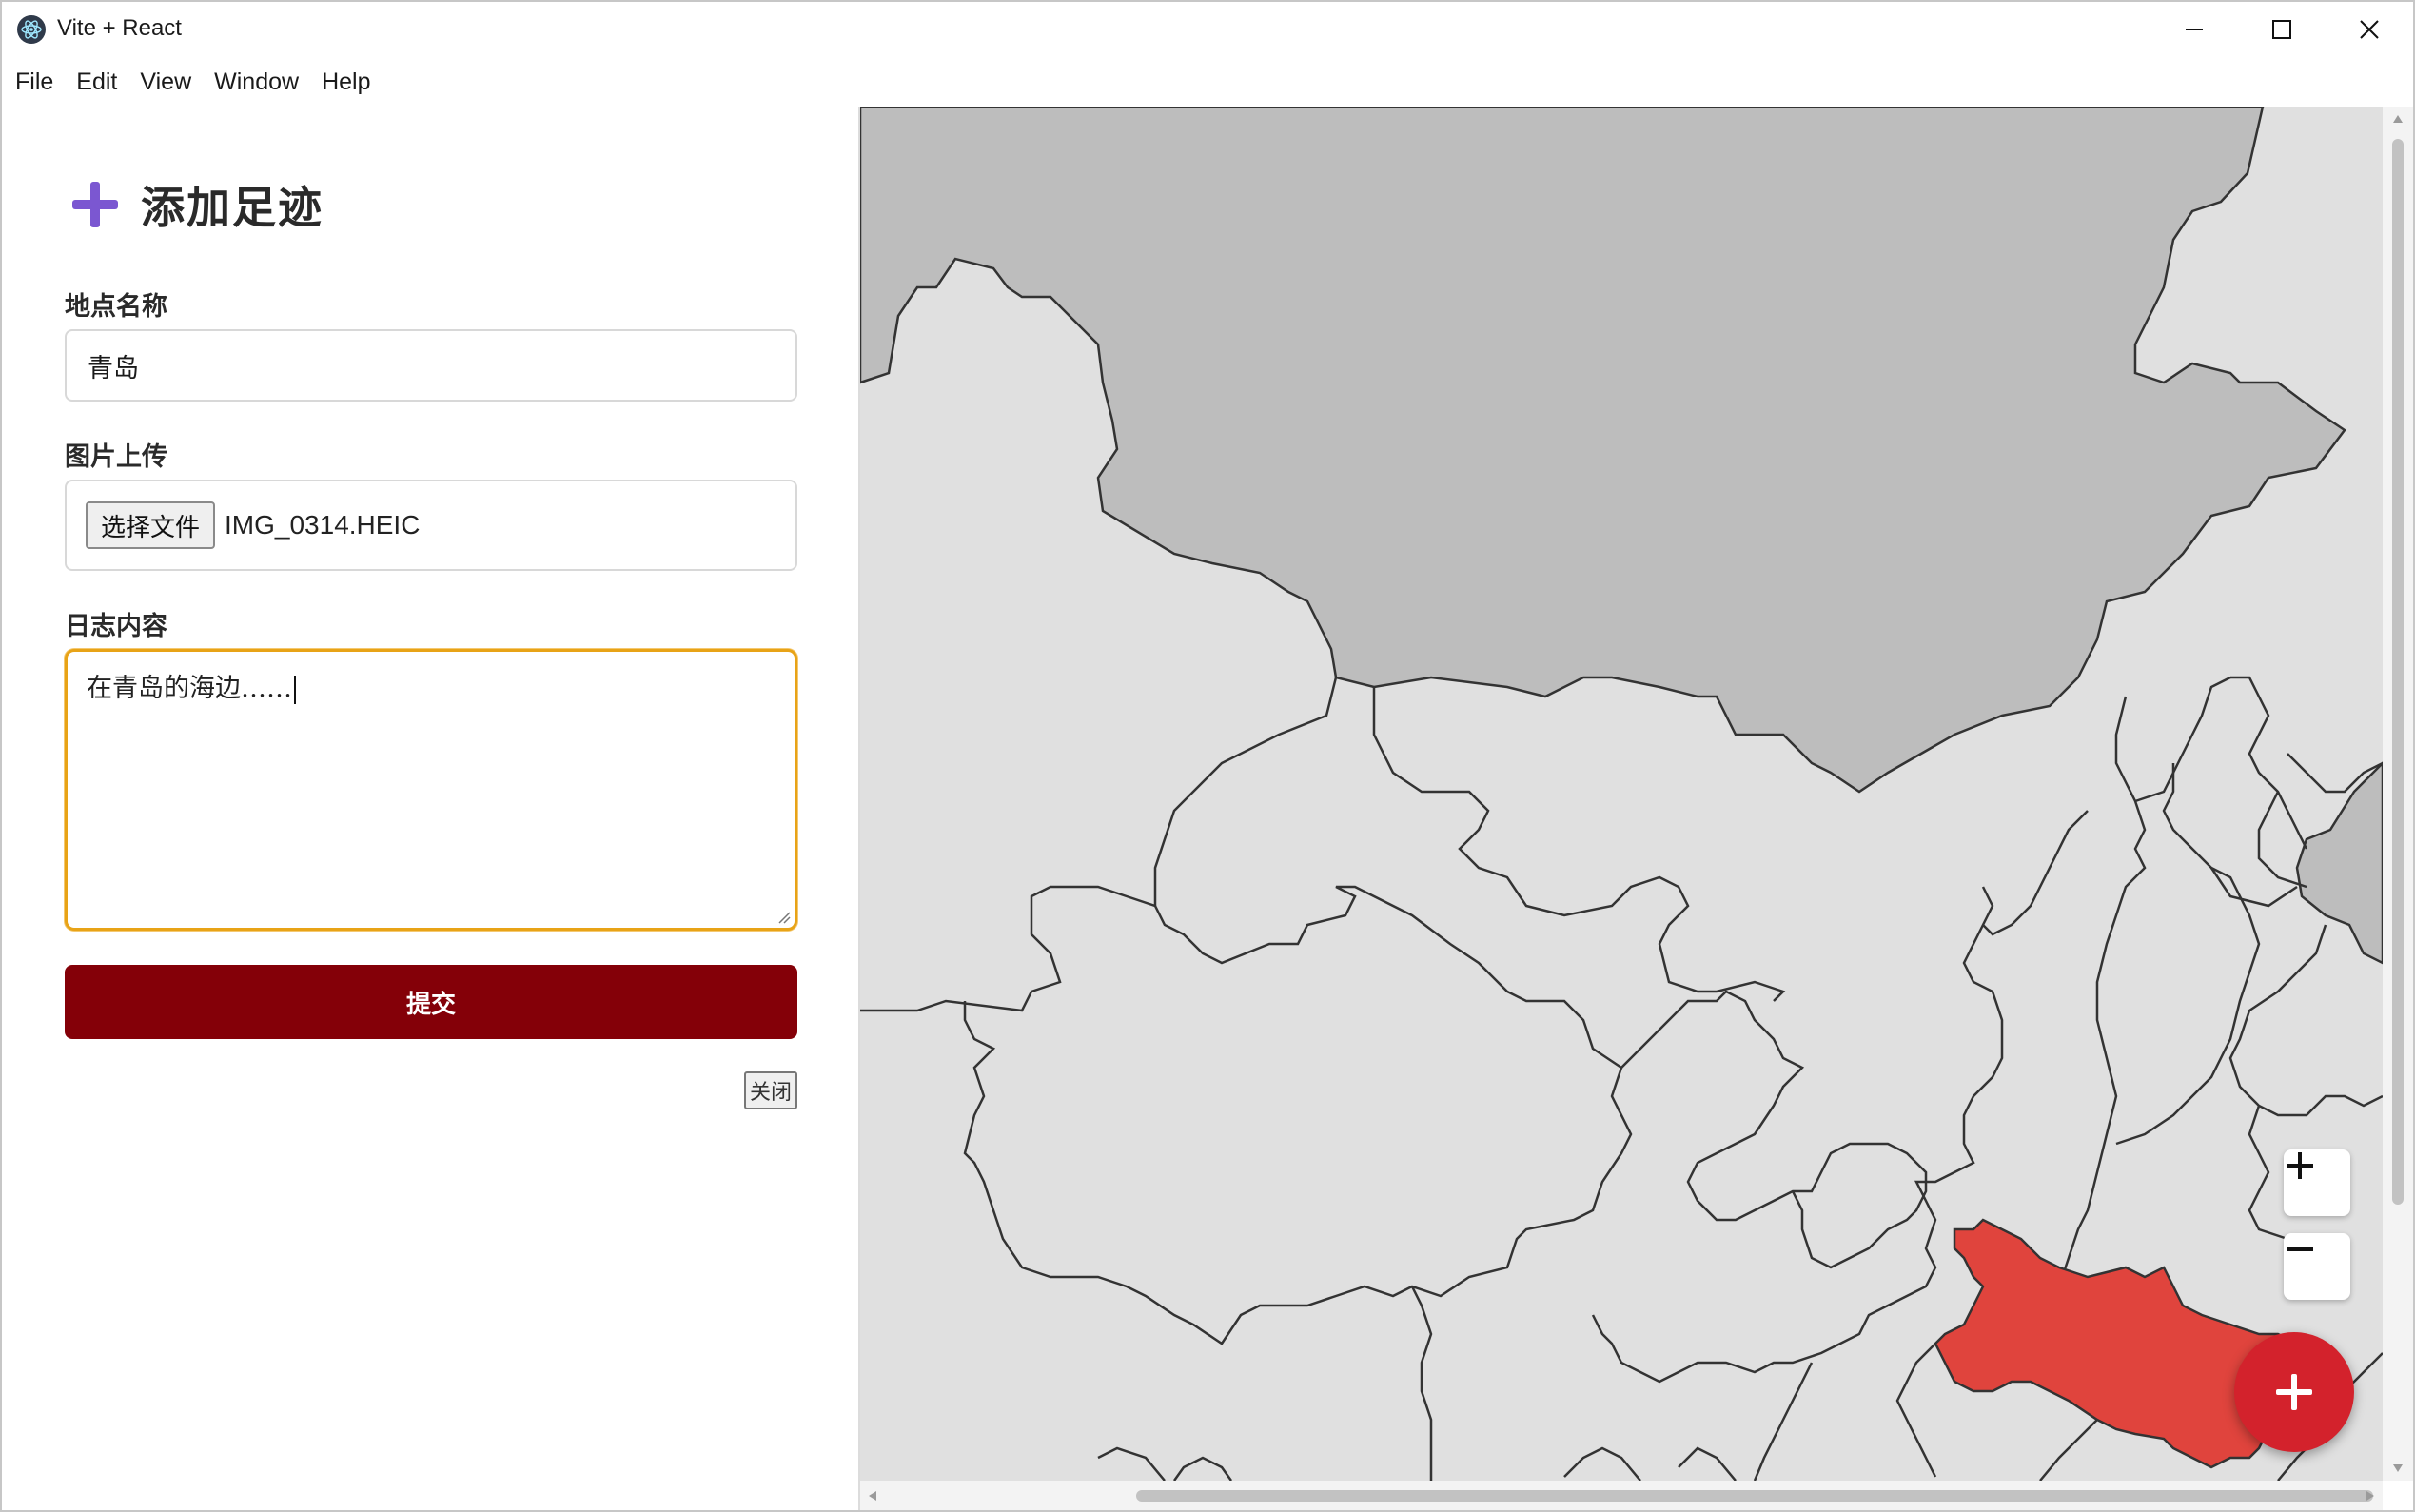 This screenshot has height=1512, width=2415. I want to click on menu-view: View, so click(165, 82).